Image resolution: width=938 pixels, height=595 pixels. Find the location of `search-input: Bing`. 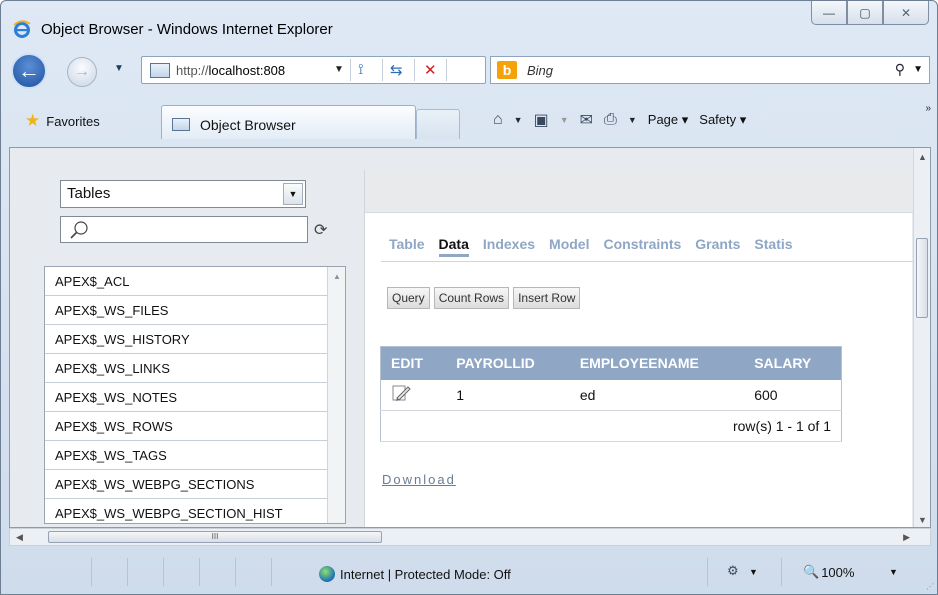

search-input: Bing is located at coordinates (540, 70).